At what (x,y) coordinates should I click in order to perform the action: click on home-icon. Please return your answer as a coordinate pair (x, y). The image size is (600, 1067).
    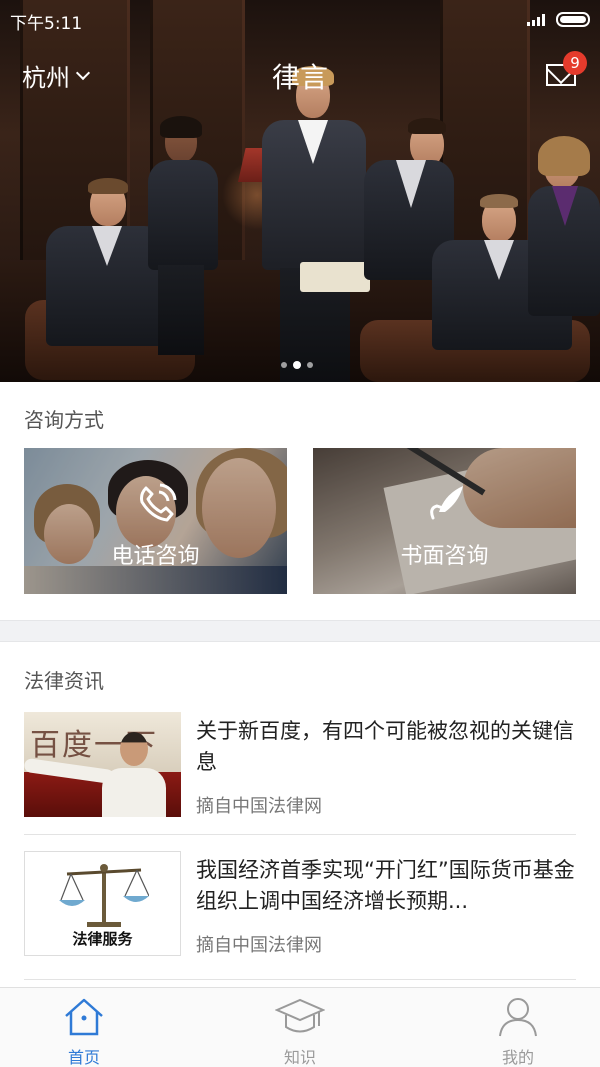
    Looking at the image, I should click on (84, 1017).